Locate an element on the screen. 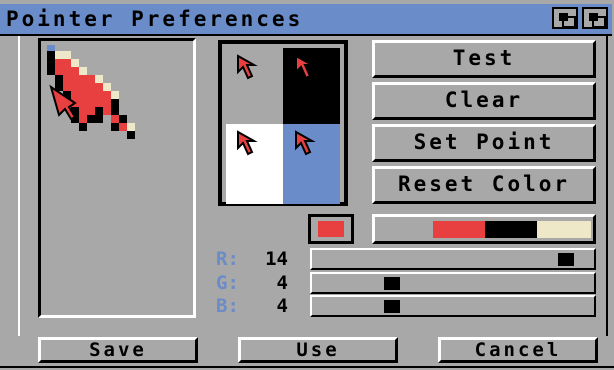  test-button: Test is located at coordinates (484, 59).